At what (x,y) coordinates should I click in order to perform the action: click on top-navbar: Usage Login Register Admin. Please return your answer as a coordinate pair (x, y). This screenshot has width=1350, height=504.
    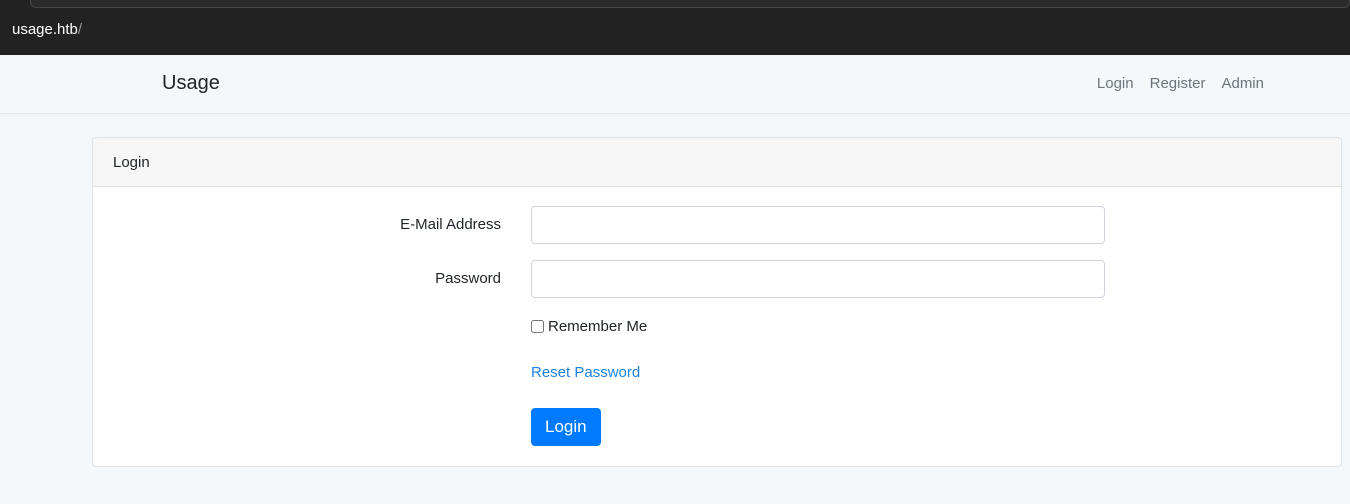
    Looking at the image, I should click on (675, 84).